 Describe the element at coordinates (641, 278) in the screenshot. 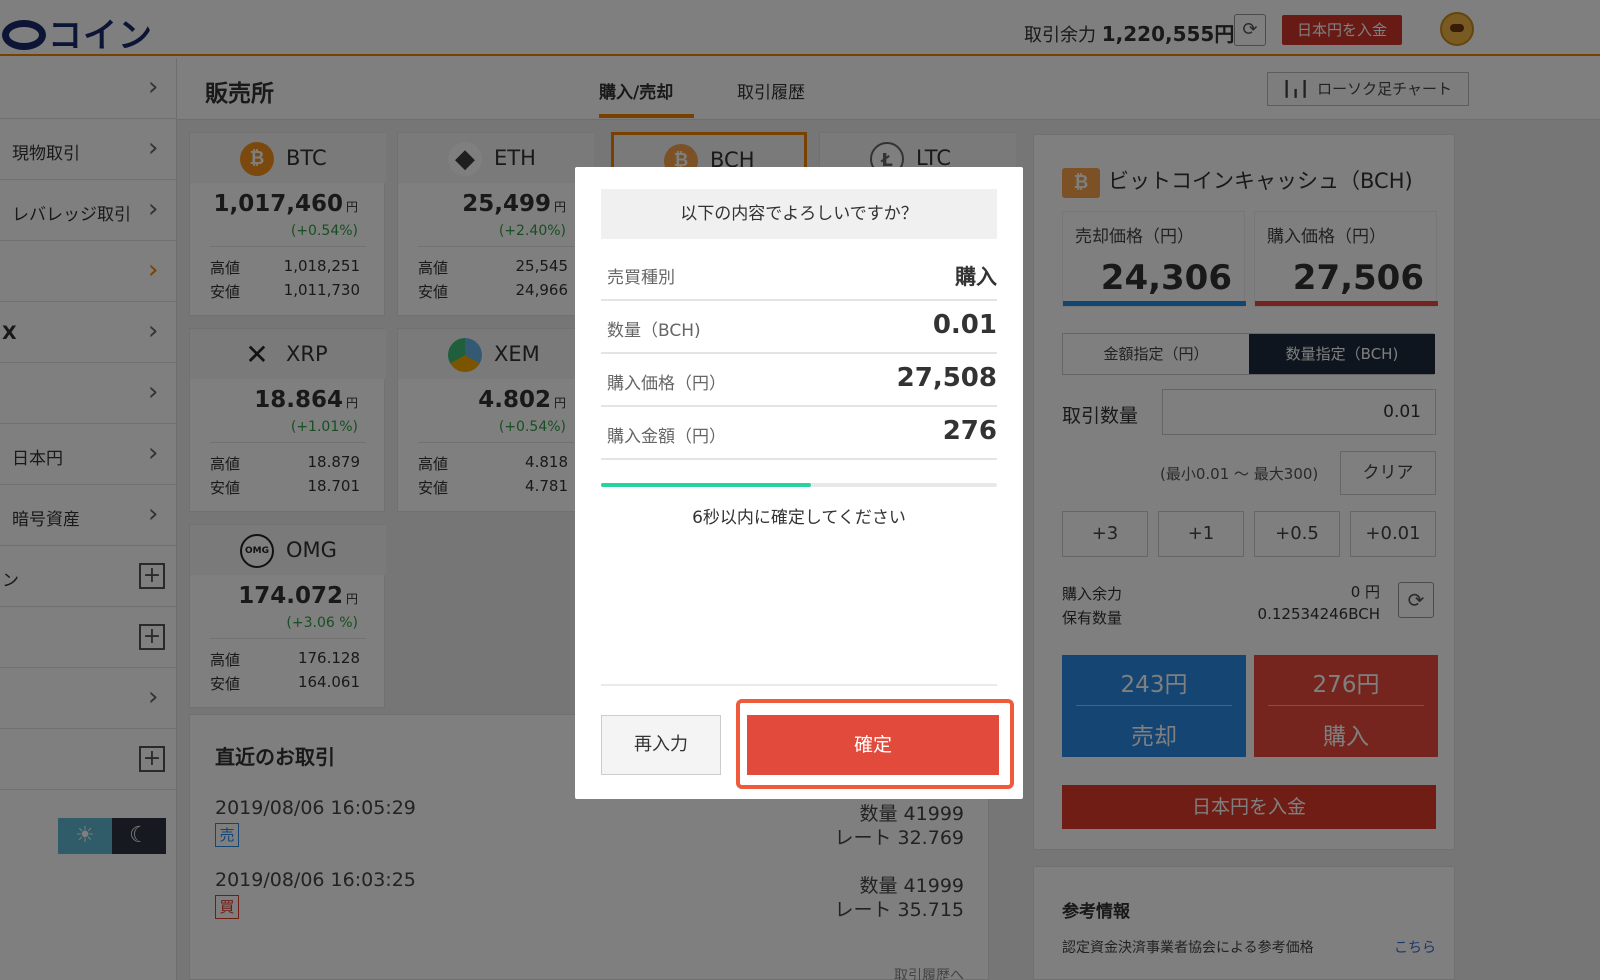

I see `order-type-label: 売買種別` at that location.